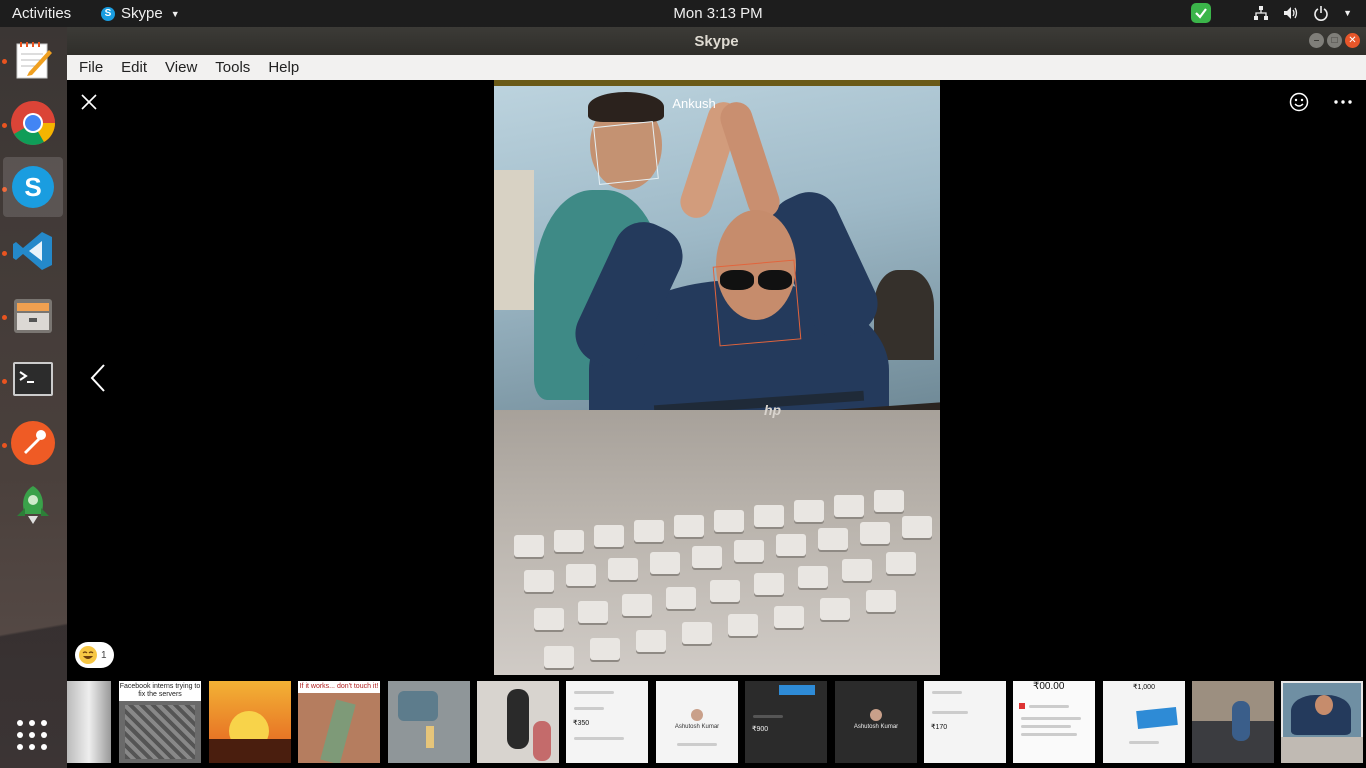  I want to click on more-options-icon, so click(1343, 102).